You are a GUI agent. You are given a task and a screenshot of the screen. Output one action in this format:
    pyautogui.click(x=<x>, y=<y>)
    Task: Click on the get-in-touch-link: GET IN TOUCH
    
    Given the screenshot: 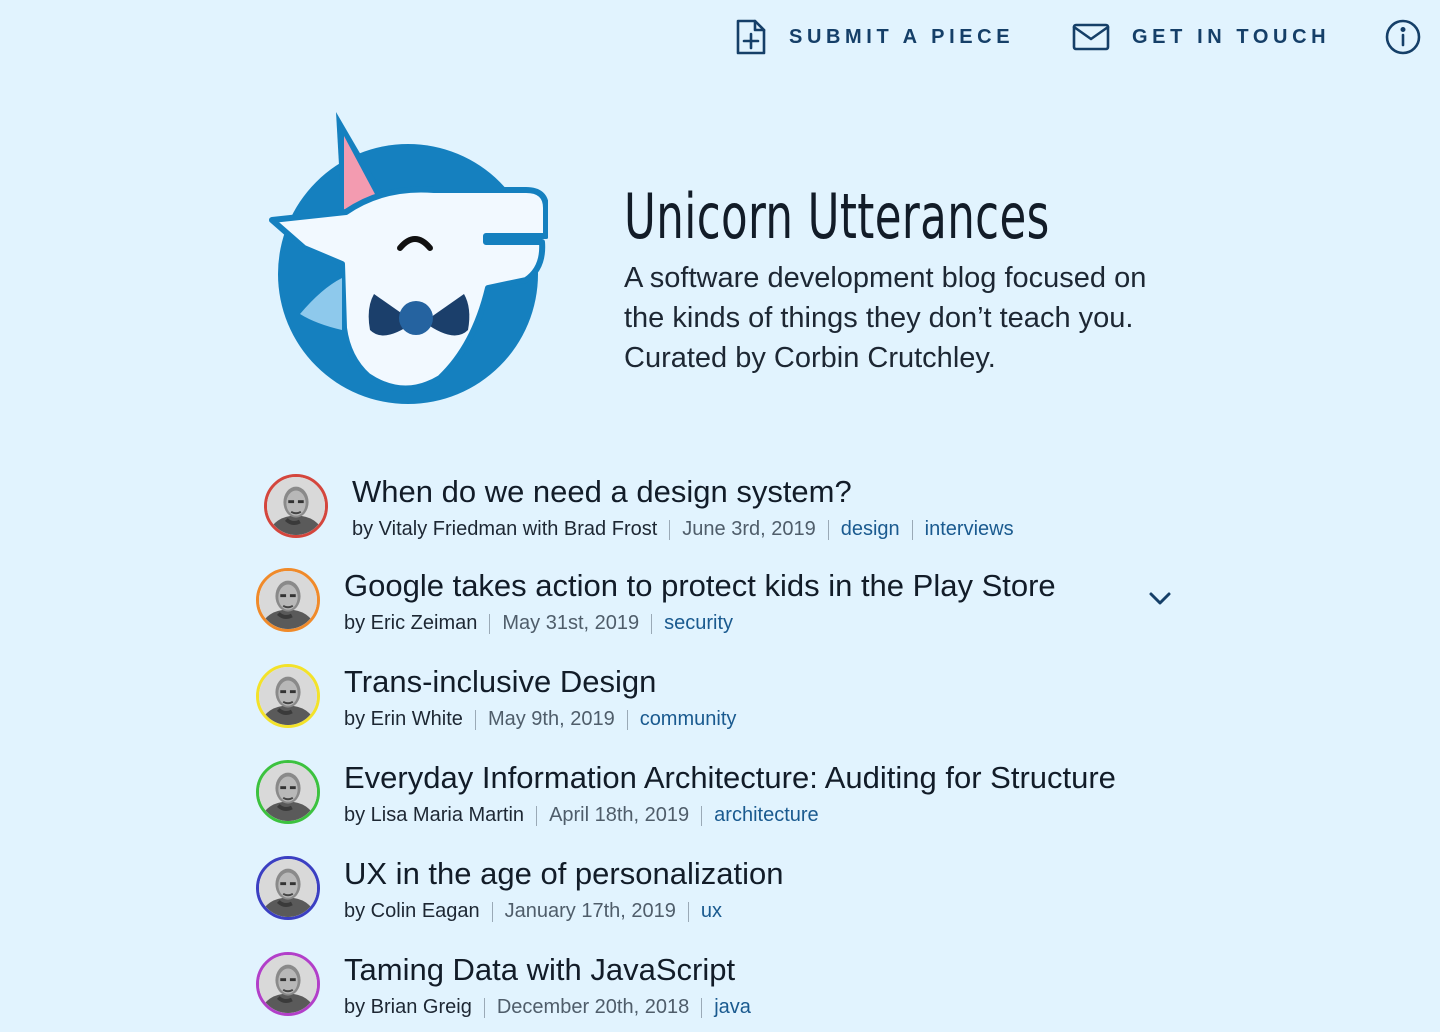 What is the action you would take?
    pyautogui.click(x=1201, y=37)
    